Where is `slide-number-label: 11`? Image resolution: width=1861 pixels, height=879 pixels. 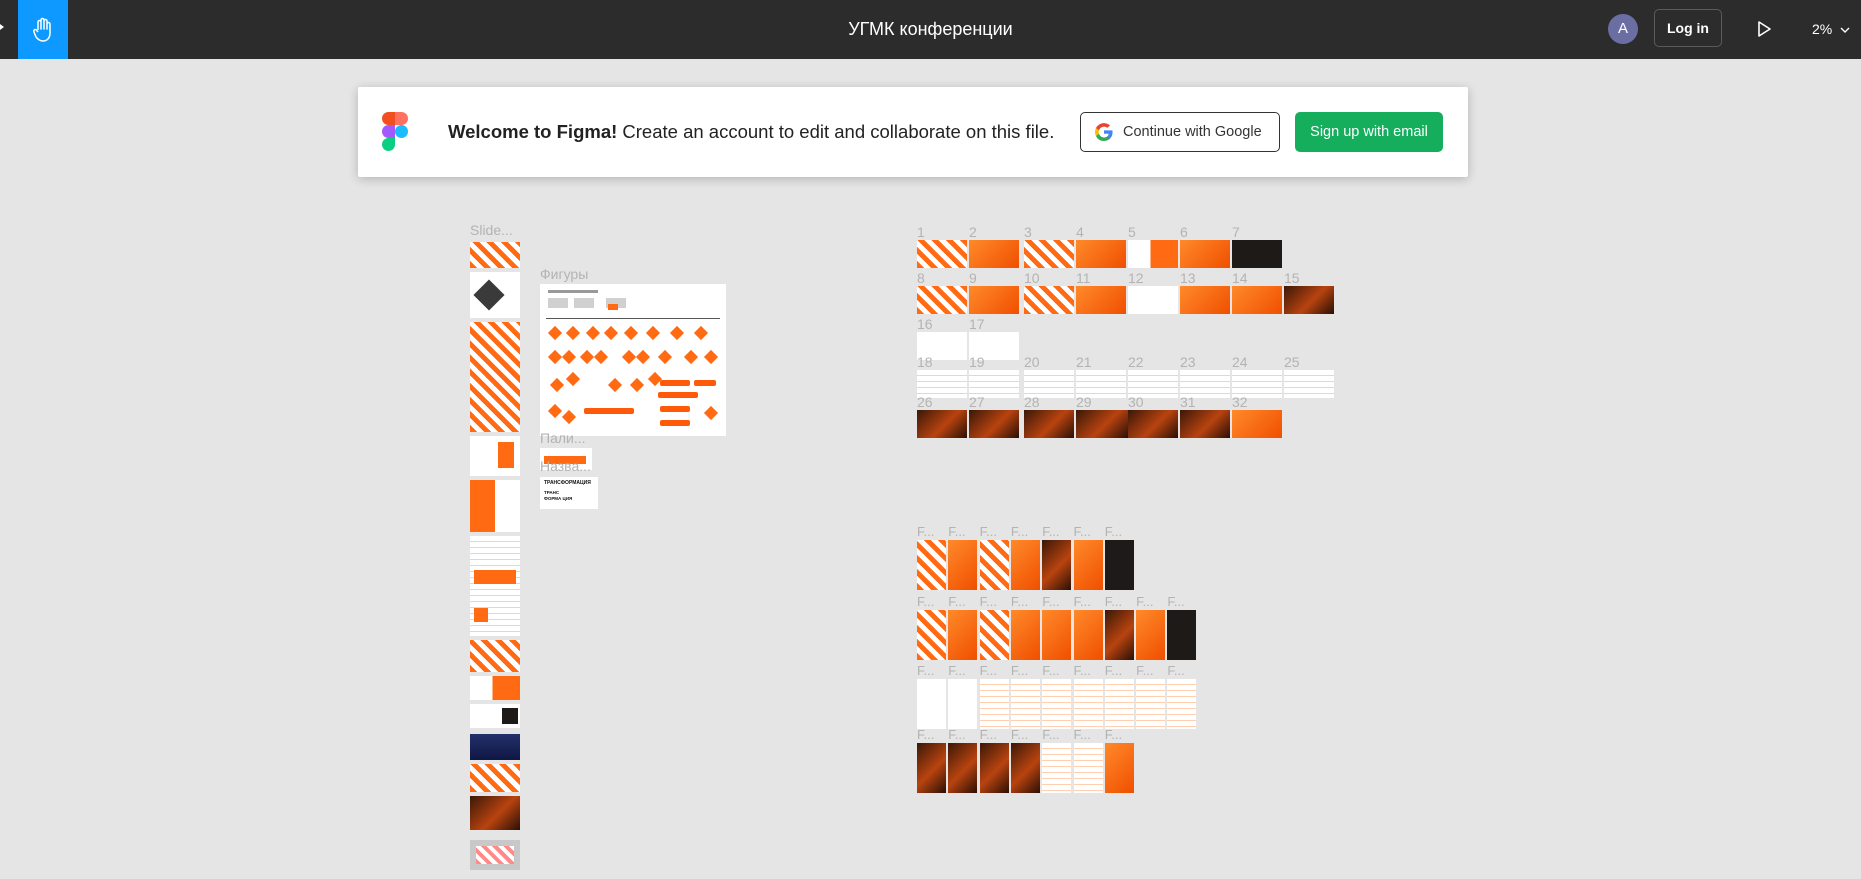 slide-number-label: 11 is located at coordinates (1083, 278).